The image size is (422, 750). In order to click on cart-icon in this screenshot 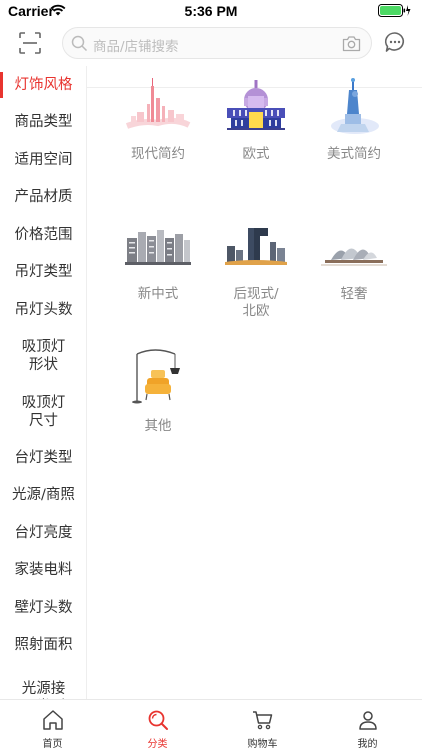, I will do `click(262, 720)`.